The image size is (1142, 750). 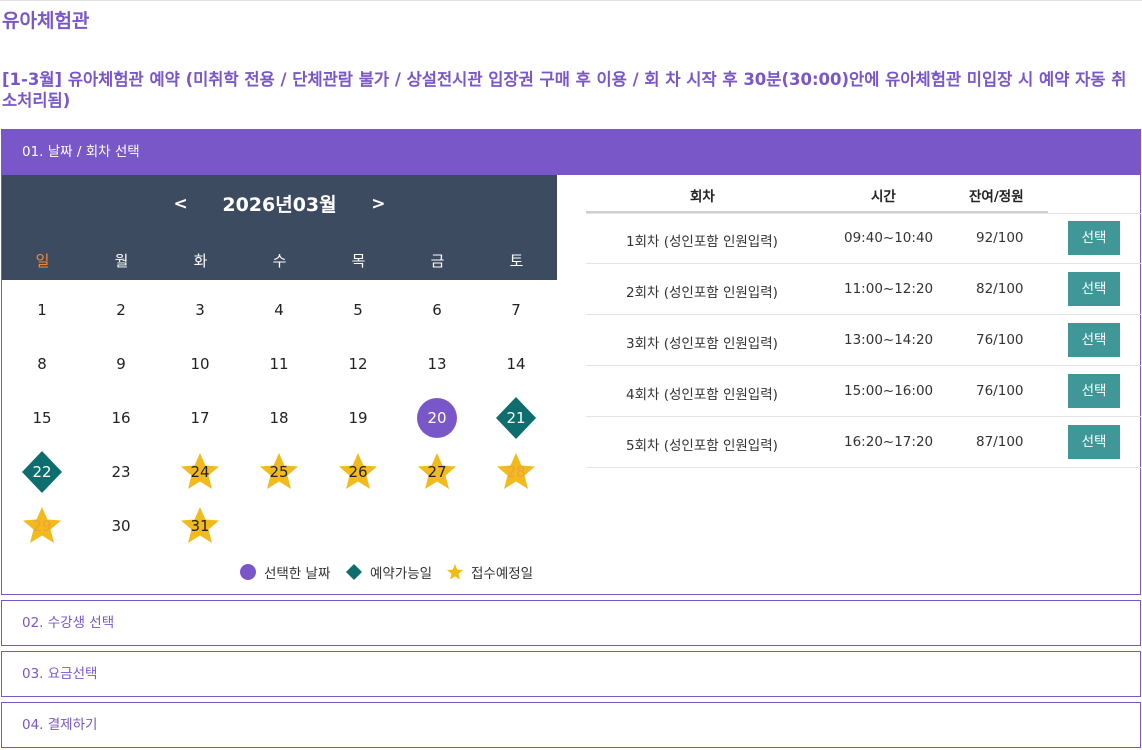 What do you see at coordinates (702, 395) in the screenshot?
I see `round-name: 4회차 (성인포함 인원입력)` at bounding box center [702, 395].